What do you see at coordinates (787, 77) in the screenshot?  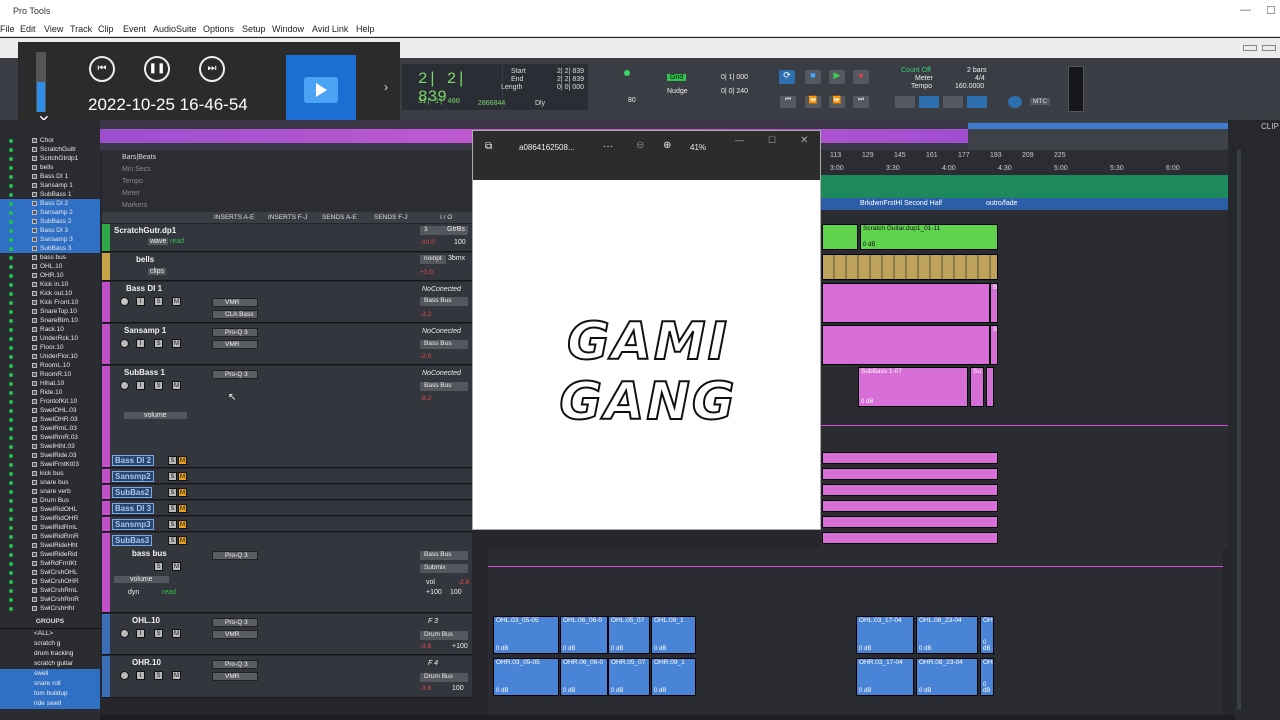 I see `loop-icon: ⟳` at bounding box center [787, 77].